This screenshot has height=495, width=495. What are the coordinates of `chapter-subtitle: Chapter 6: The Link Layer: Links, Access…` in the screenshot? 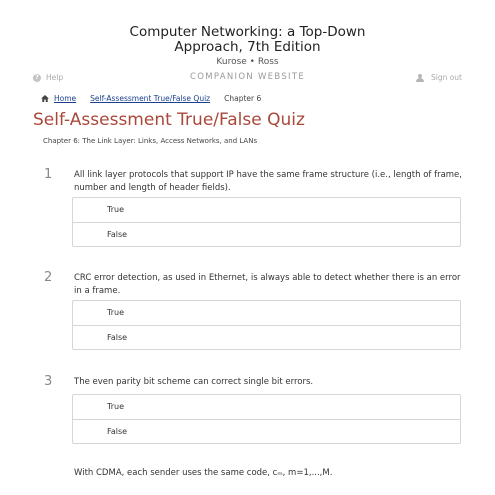 It's located at (150, 141).